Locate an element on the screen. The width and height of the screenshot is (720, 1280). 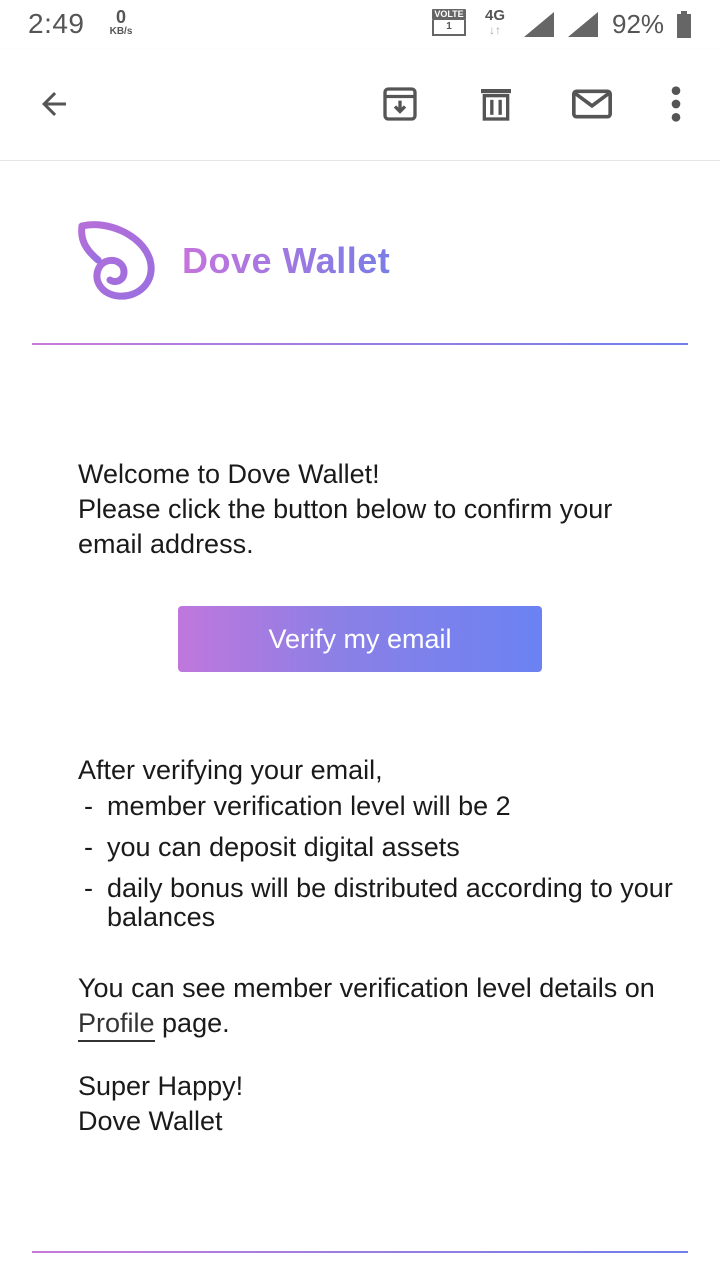
volte-icon: VOLTE 1 is located at coordinates (449, 23).